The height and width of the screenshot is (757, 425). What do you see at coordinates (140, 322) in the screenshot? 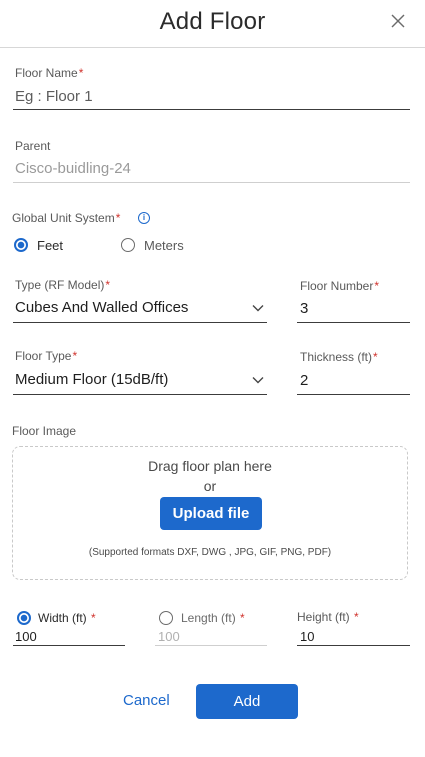
I see `rf-model-underline` at bounding box center [140, 322].